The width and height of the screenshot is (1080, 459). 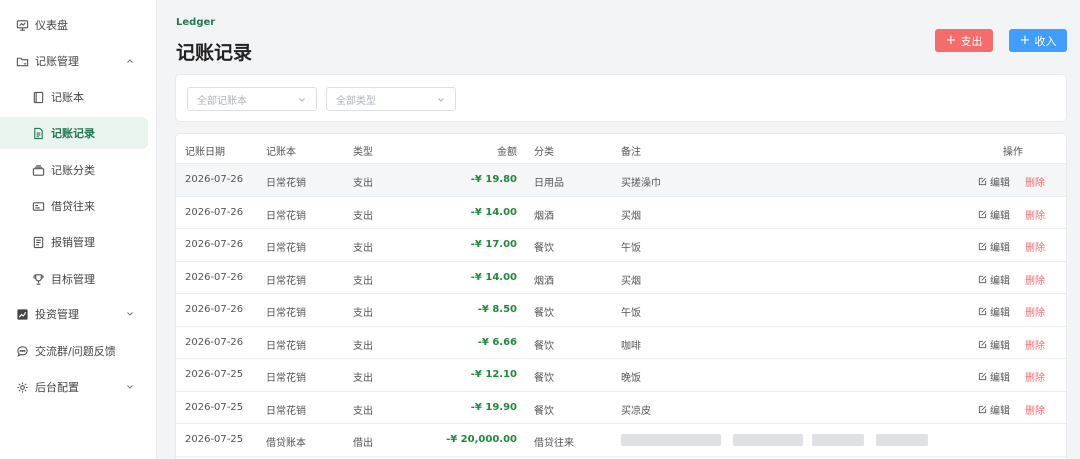 What do you see at coordinates (631, 346) in the screenshot?
I see `cell-note: 咖啡` at bounding box center [631, 346].